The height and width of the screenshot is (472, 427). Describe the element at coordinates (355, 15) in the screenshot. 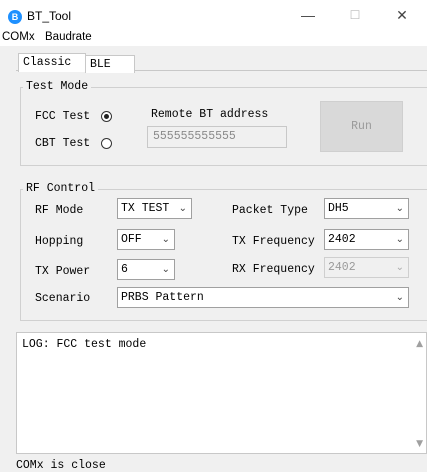

I see `maximize-button: ☐` at that location.